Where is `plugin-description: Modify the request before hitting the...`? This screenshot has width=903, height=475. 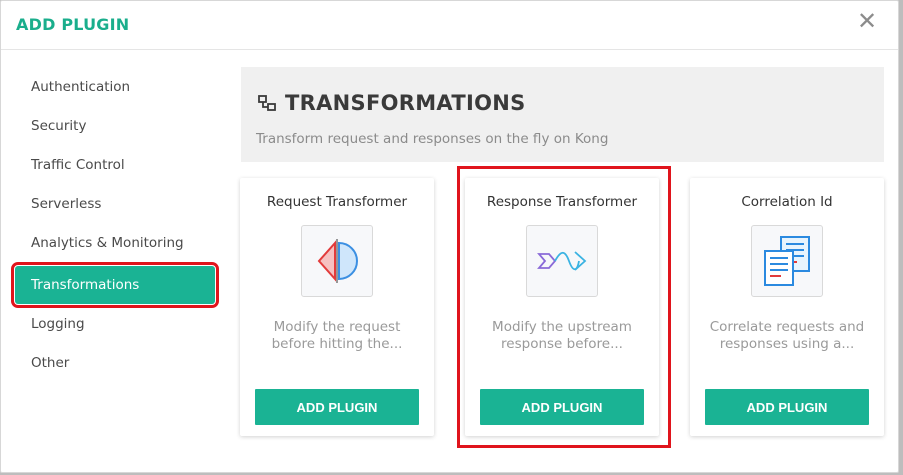 plugin-description: Modify the request before hitting the... is located at coordinates (337, 336).